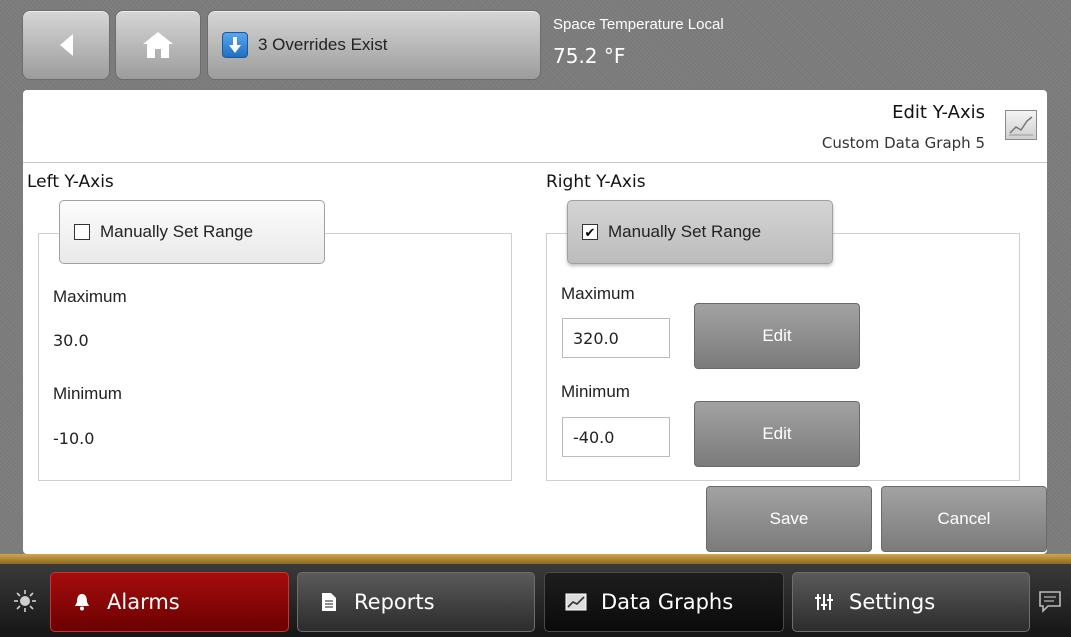  I want to click on tab-reports-label: Reports, so click(394, 602).